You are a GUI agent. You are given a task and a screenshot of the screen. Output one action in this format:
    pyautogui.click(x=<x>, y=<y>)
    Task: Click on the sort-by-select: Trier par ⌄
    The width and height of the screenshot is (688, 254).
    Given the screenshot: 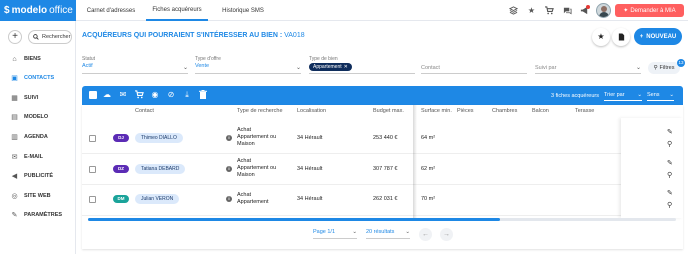 What is the action you would take?
    pyautogui.click(x=623, y=96)
    